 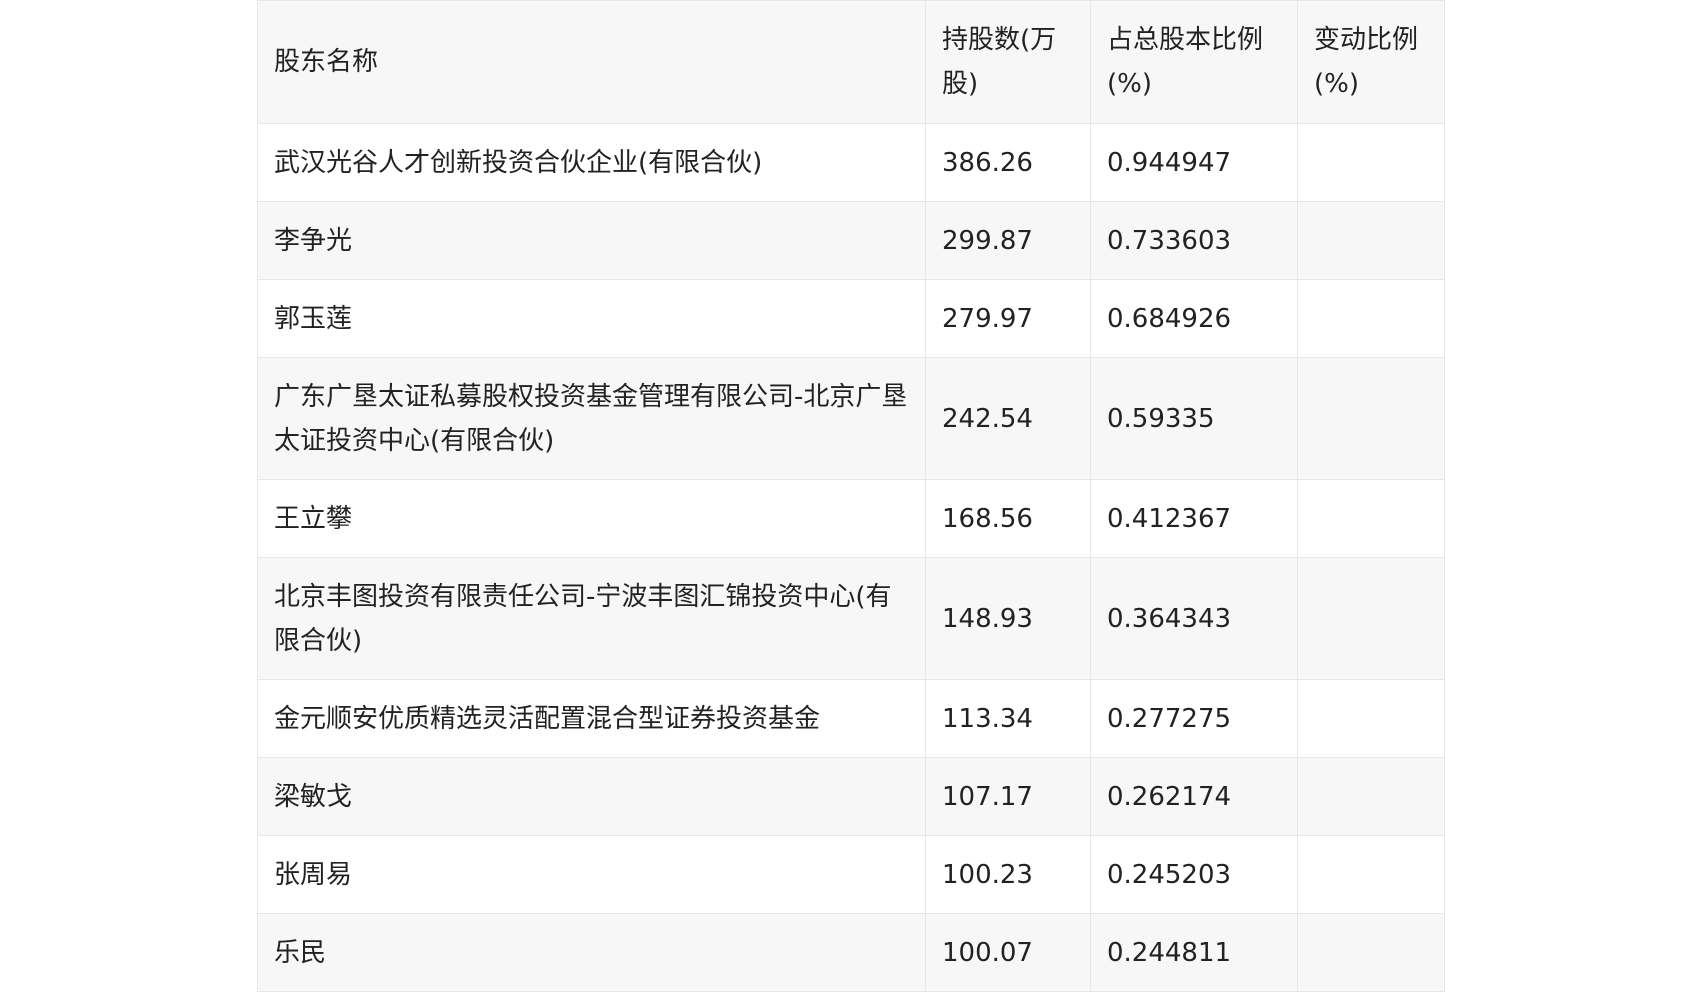 I want to click on cell-shareholder-name: 北京丰图投资有限责任公司-宁波丰图汇锦投资中心(有限合伙), so click(x=591, y=618).